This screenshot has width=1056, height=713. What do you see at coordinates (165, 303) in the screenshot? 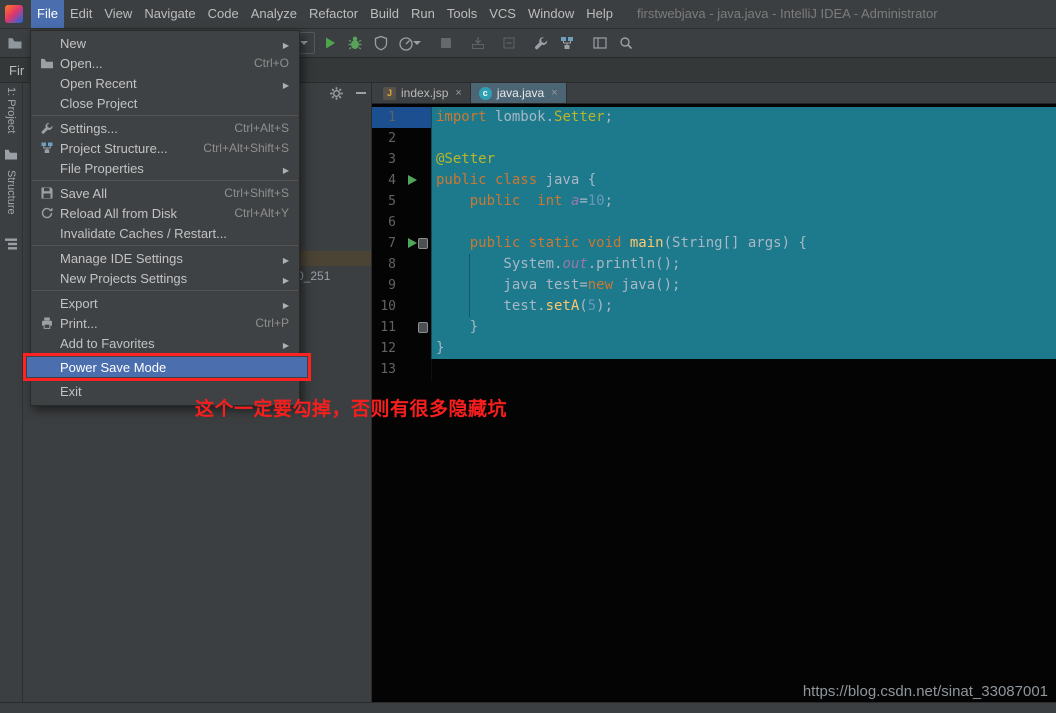
I see `menu-item-export: Export` at bounding box center [165, 303].